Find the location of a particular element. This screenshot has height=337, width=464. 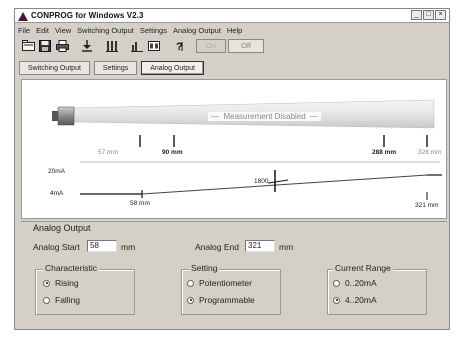

minimize-button: _ is located at coordinates (416, 15).